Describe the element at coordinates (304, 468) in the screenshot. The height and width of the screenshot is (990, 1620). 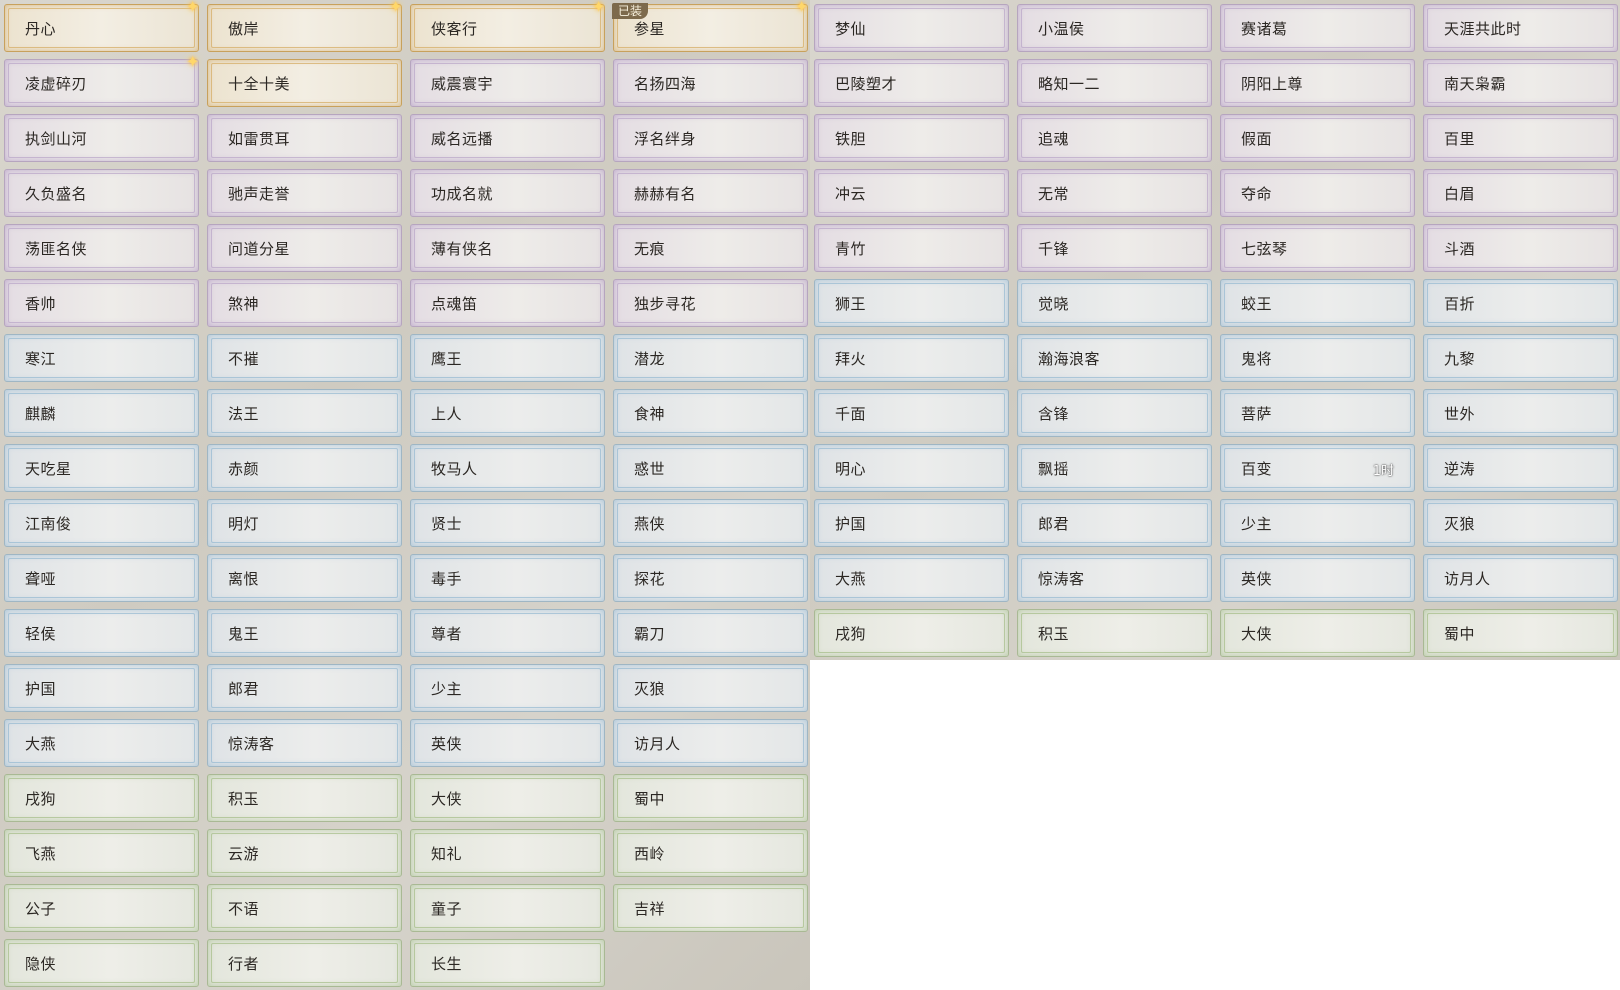
I see `title-card: 赤颜` at that location.